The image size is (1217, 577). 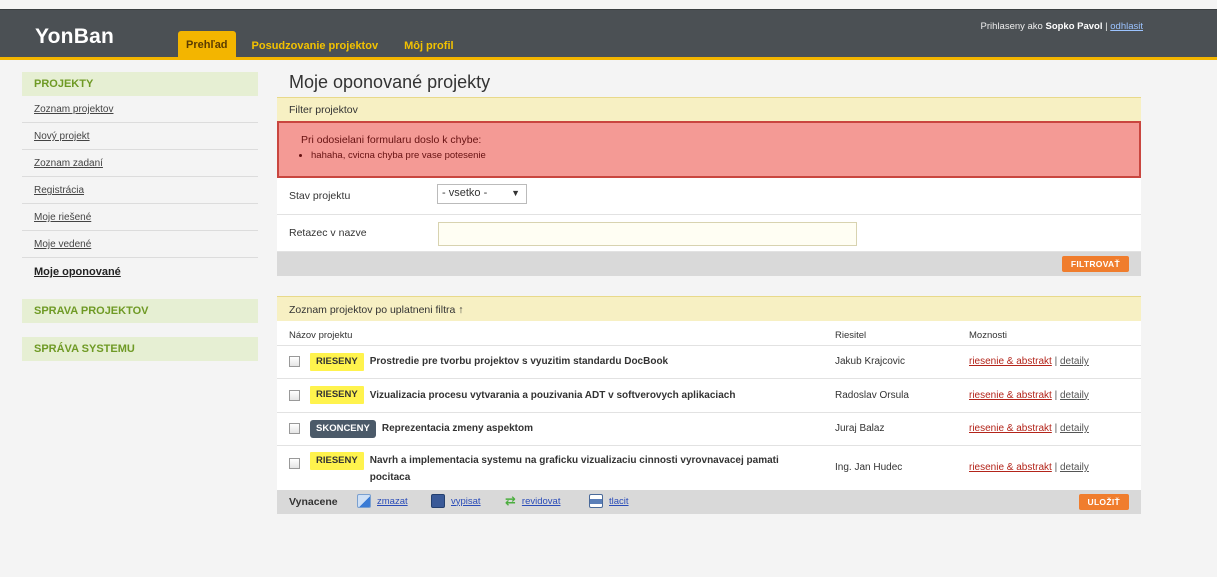 I want to click on delete-action: zmazat, so click(x=382, y=501).